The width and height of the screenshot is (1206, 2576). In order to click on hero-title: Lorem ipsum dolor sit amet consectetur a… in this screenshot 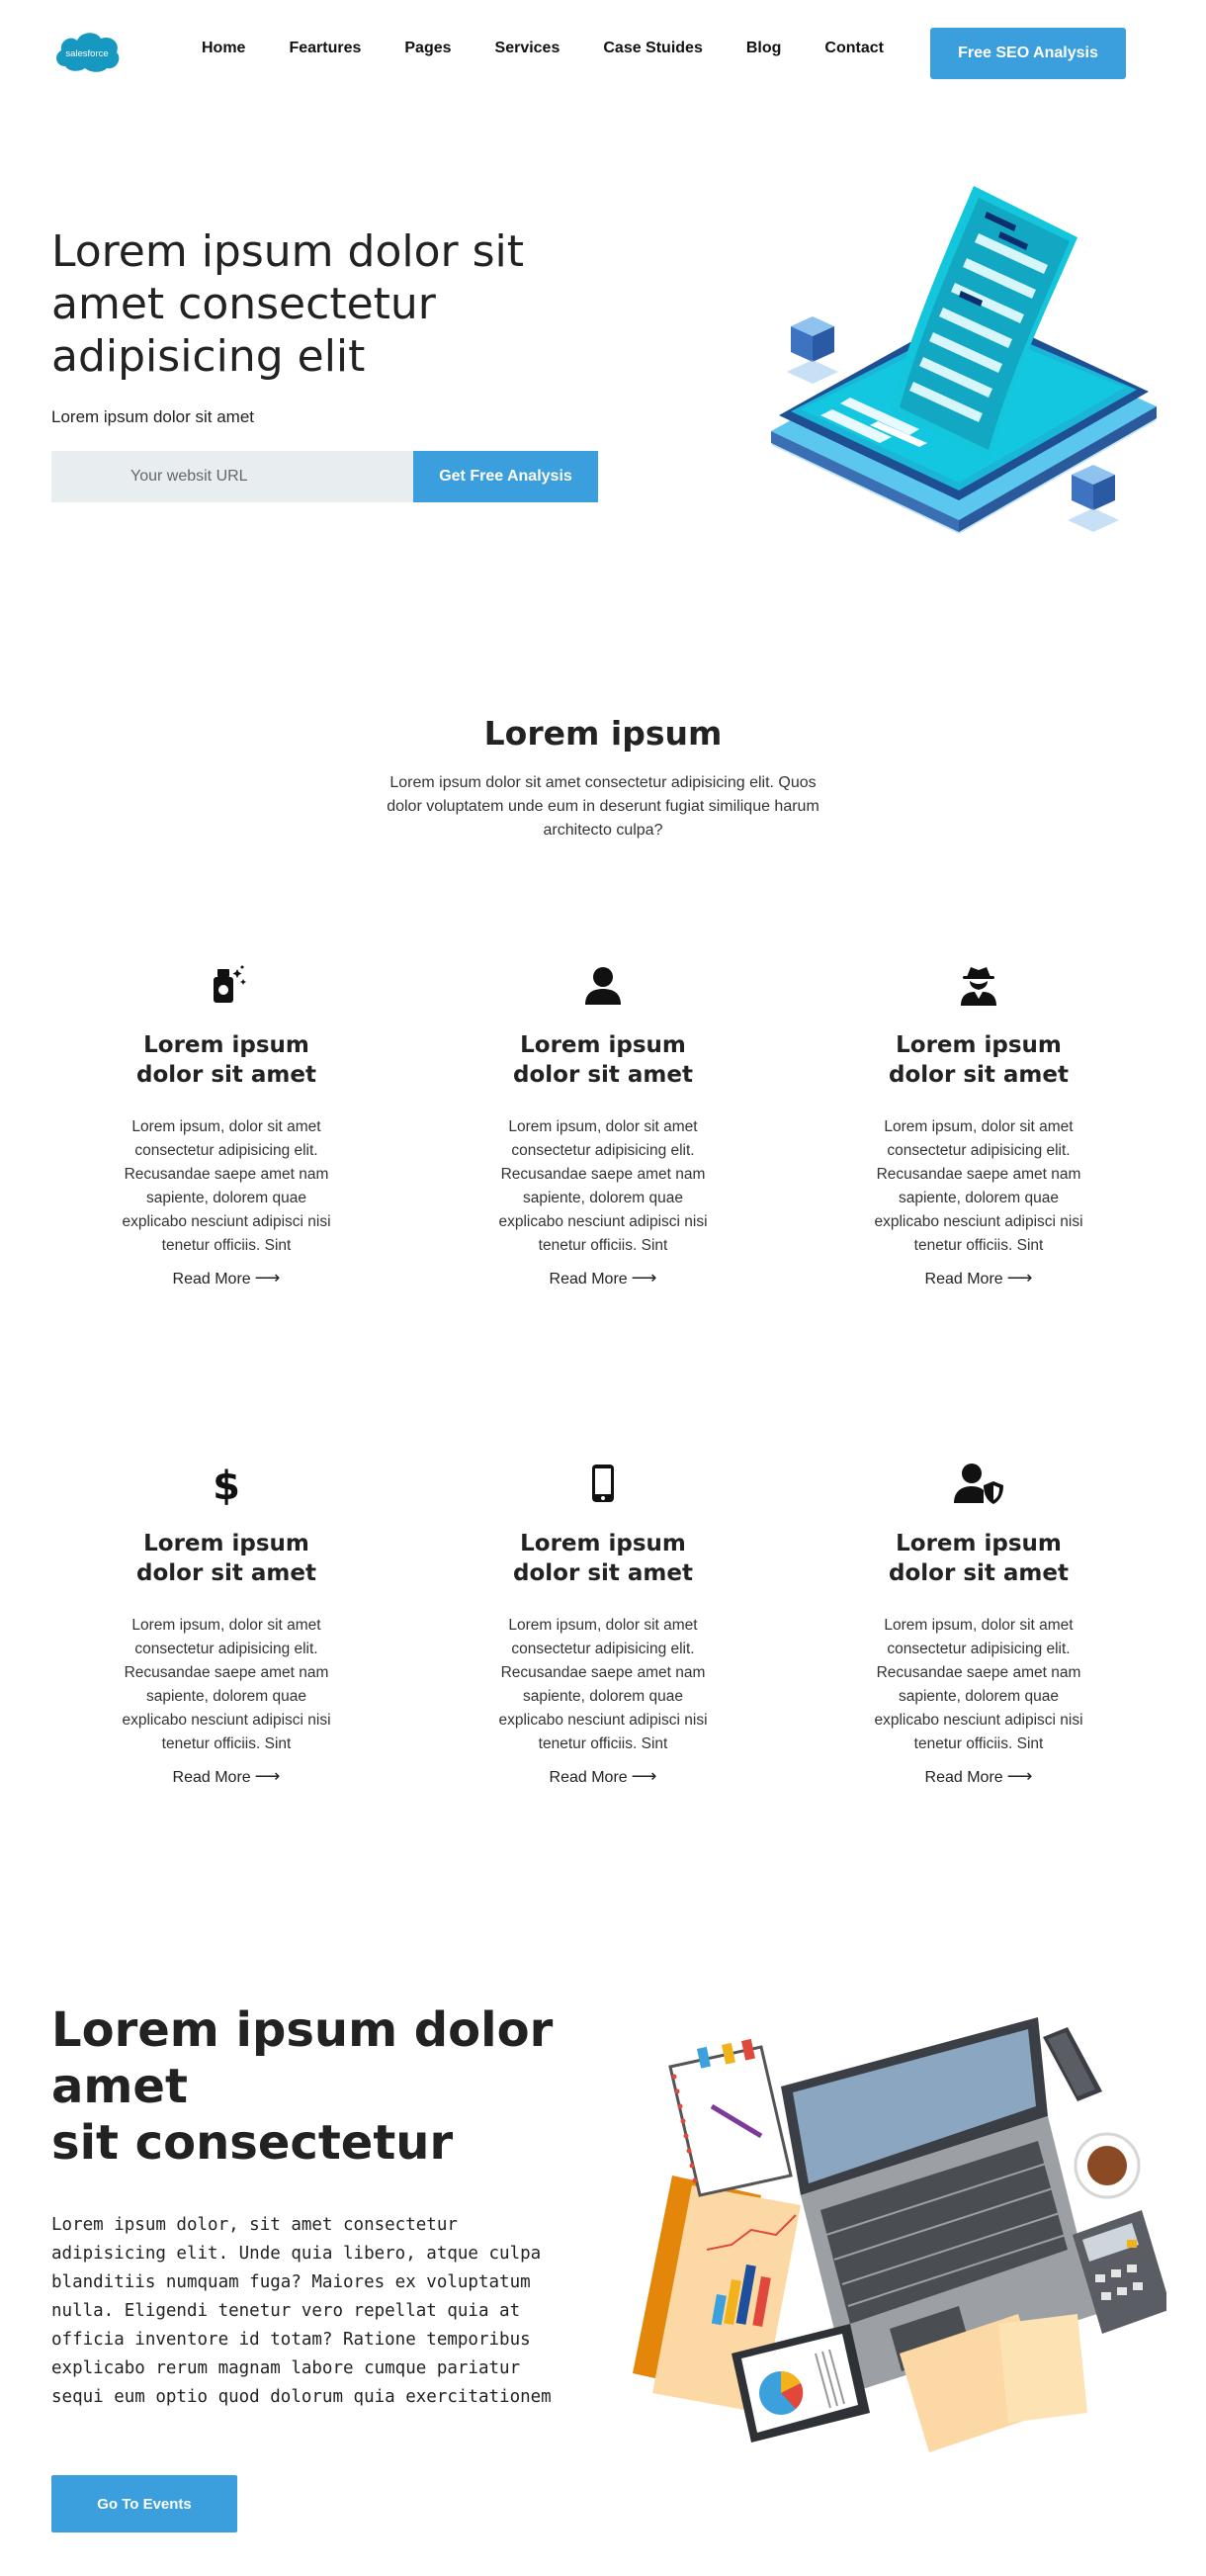, I will do `click(287, 304)`.